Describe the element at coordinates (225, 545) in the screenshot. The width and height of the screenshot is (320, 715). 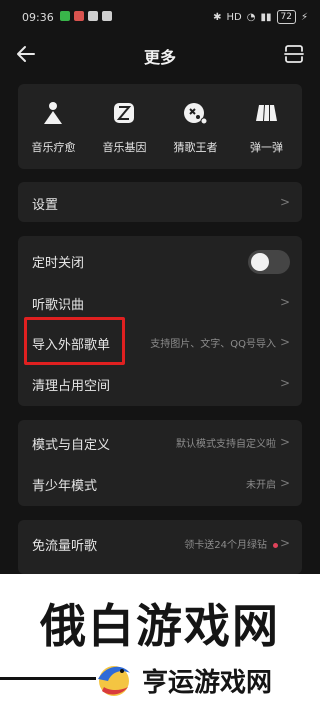
I see `free-traffic-hint-text: 领卡送24个月绿钻` at that location.